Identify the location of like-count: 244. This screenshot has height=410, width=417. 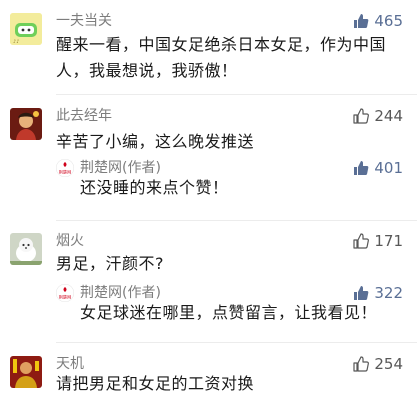
(388, 116).